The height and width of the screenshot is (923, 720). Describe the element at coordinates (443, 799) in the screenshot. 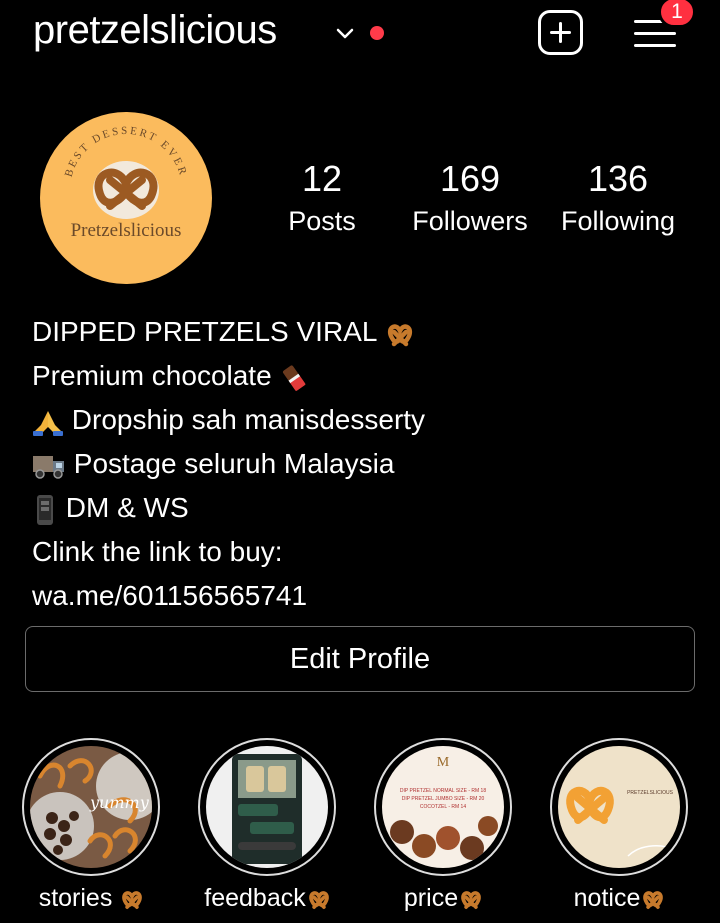

I see `price-line-2: DIP PRETZEL JUMBO SIZE - RM 20` at that location.